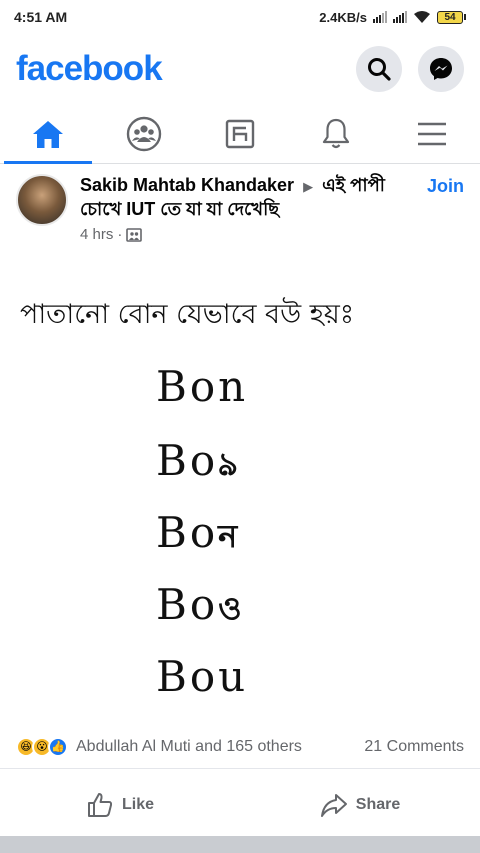 Image resolution: width=480 pixels, height=853 pixels. I want to click on image-line: Boও, so click(200, 608).